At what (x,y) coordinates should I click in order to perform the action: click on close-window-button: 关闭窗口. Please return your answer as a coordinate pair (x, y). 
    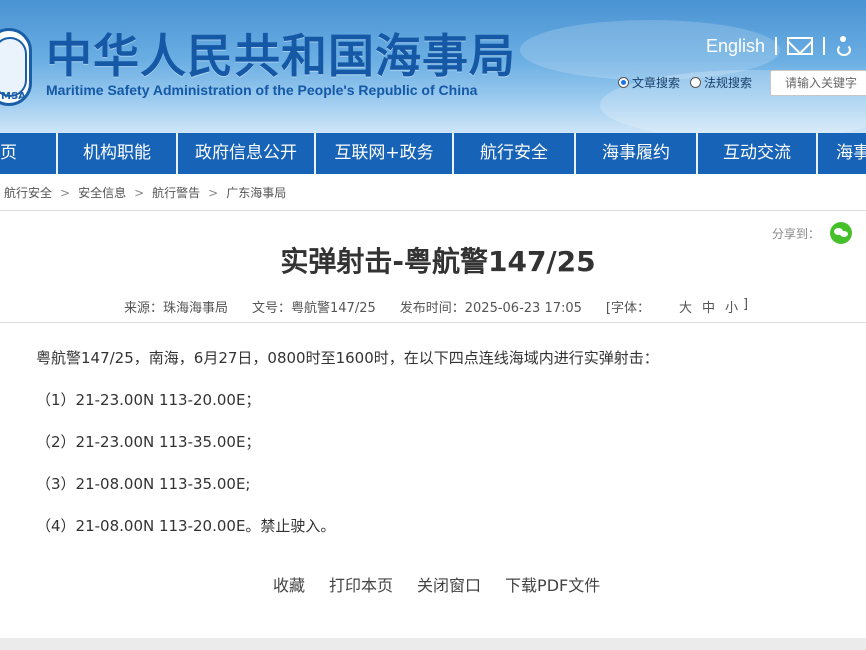
    Looking at the image, I should click on (449, 584).